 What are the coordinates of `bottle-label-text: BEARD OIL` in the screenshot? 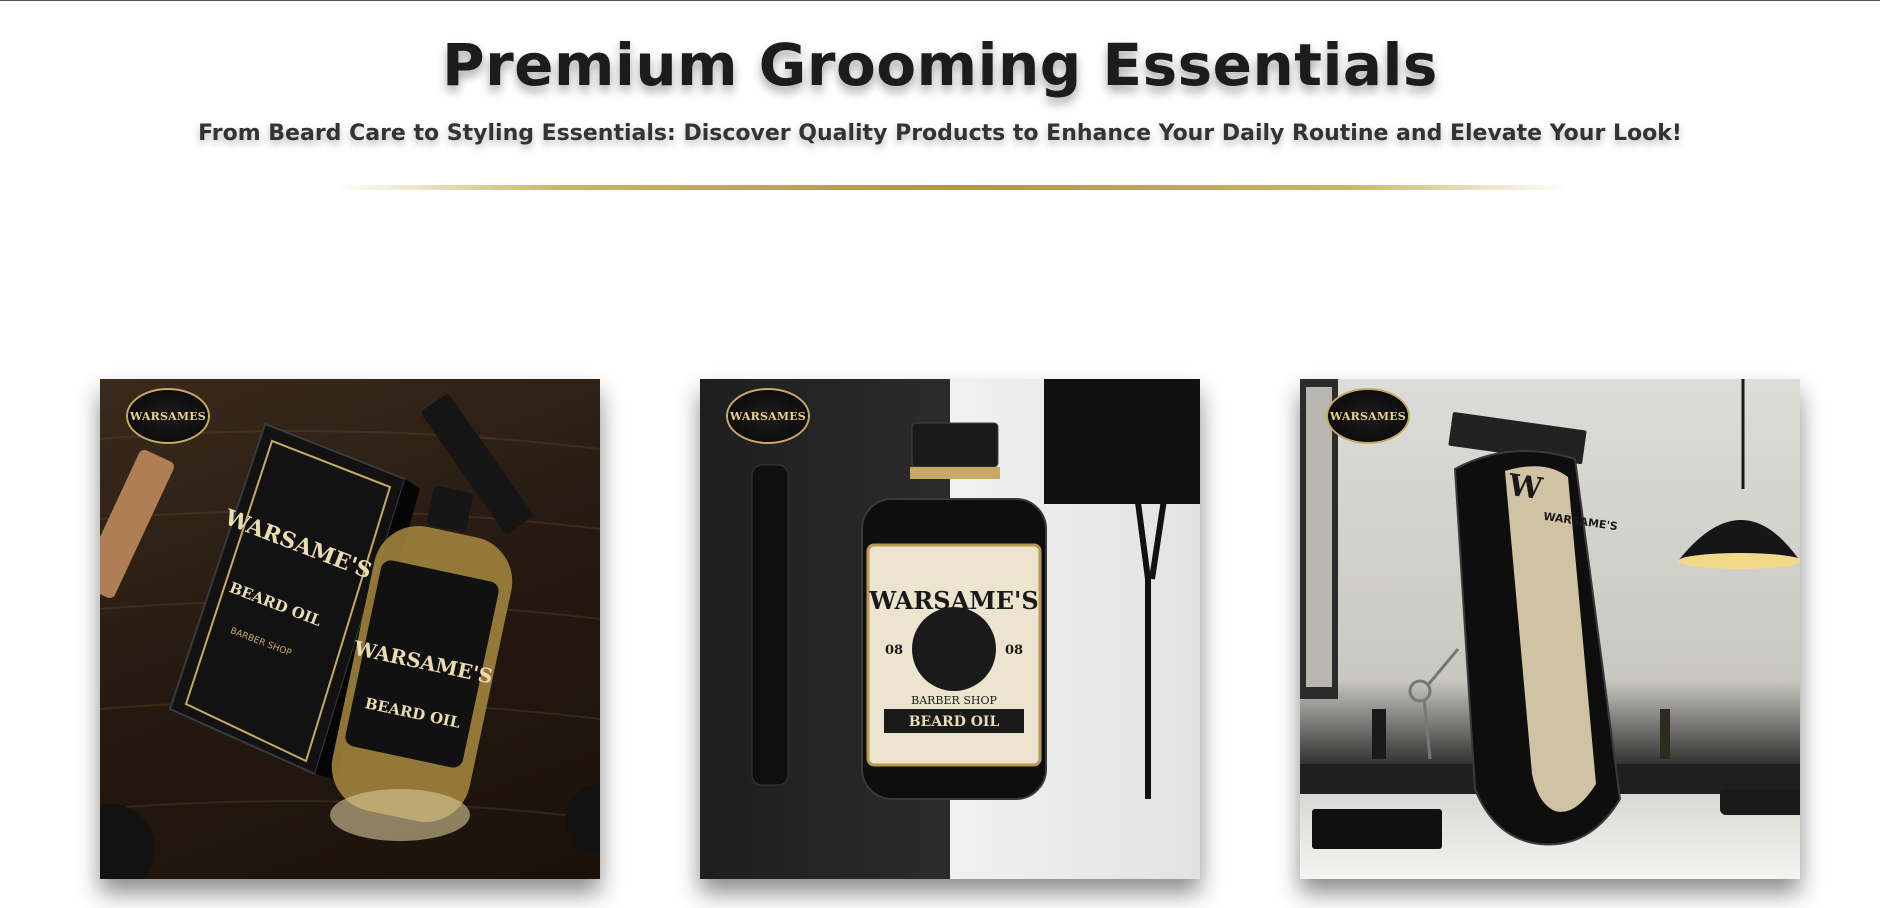 It's located at (954, 722).